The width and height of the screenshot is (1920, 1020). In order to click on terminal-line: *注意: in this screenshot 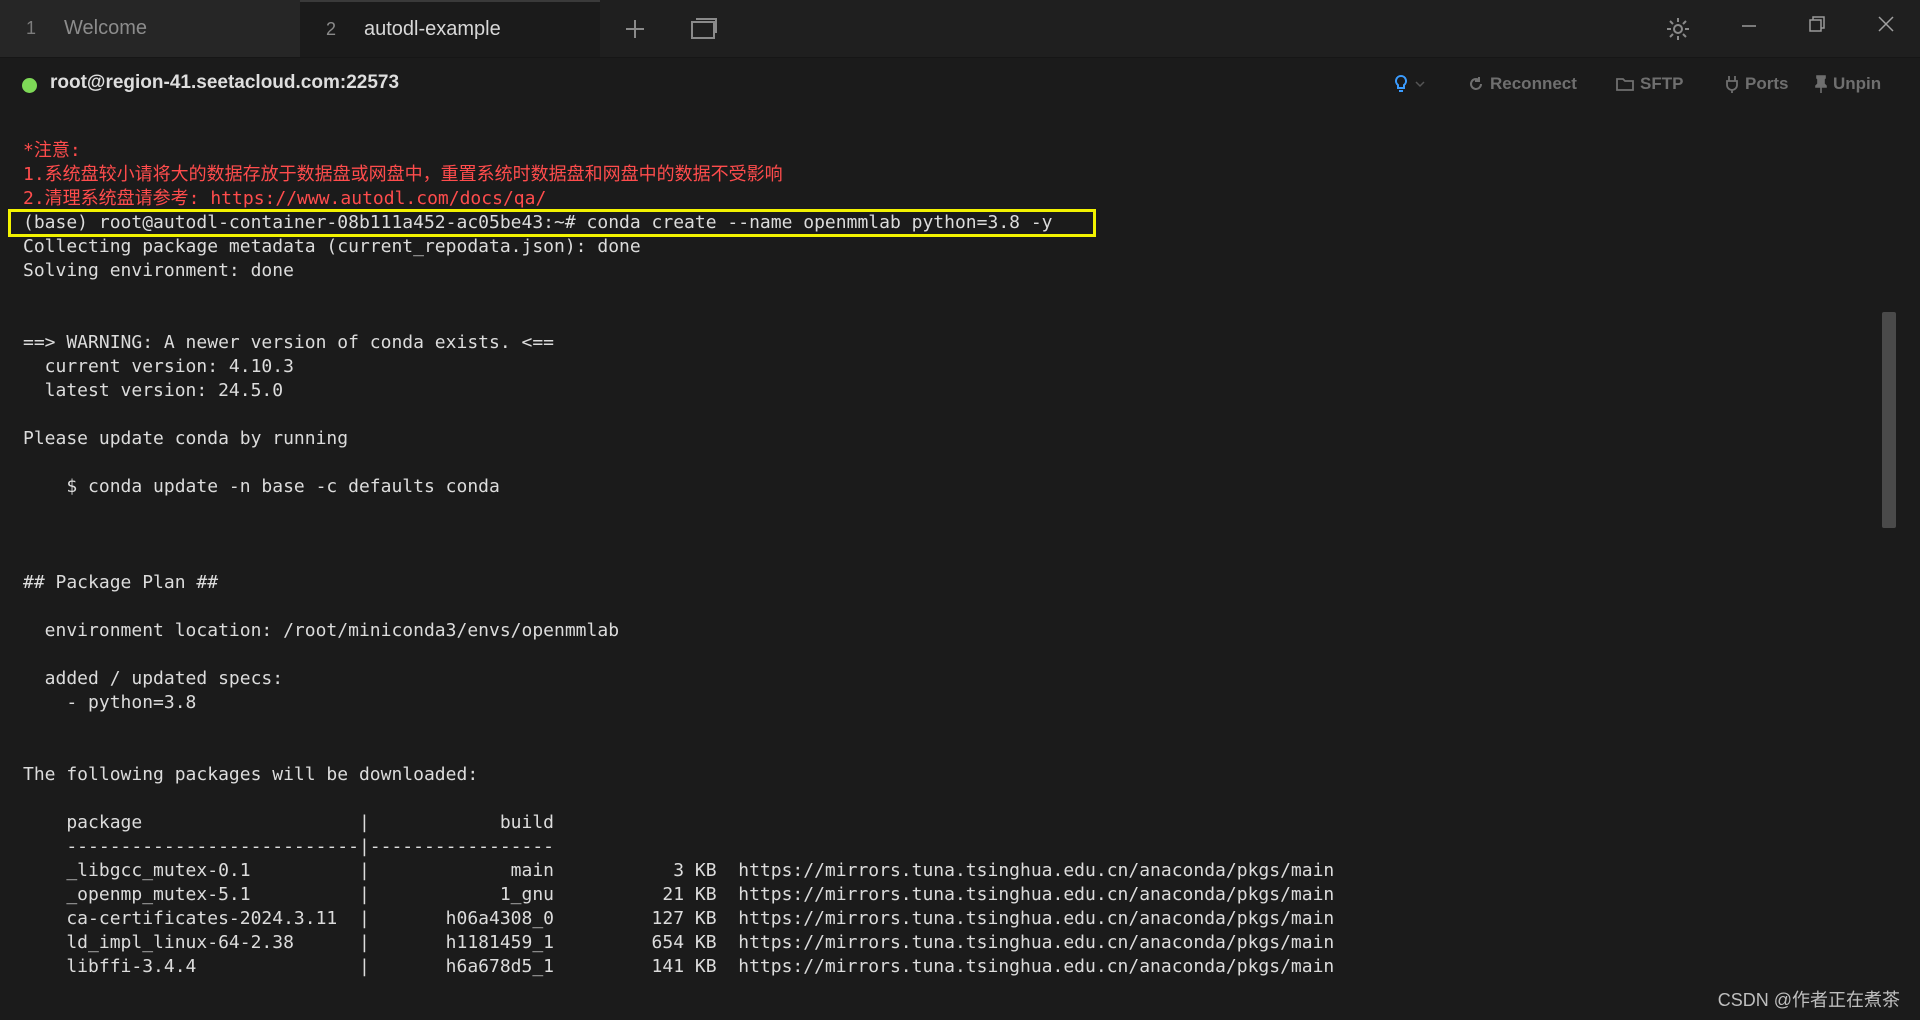, I will do `click(52, 150)`.